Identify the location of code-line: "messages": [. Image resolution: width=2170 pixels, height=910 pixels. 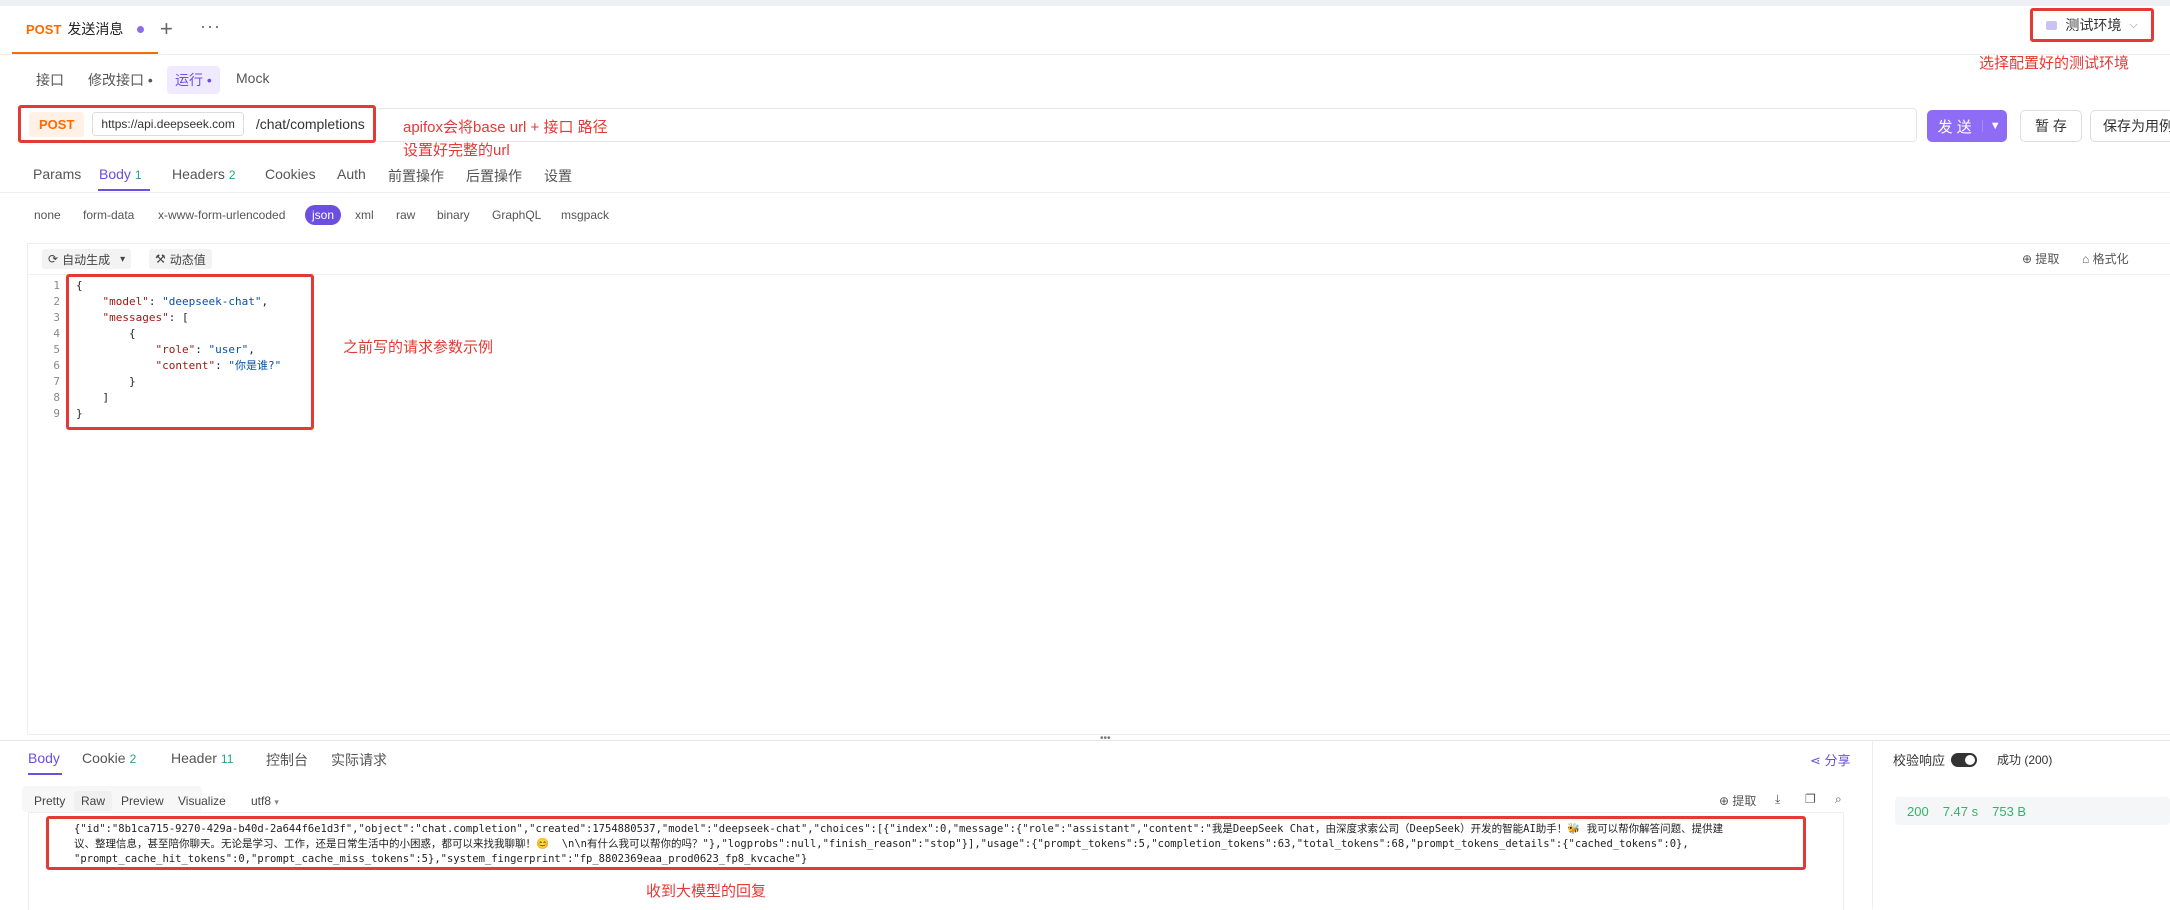
(145, 317).